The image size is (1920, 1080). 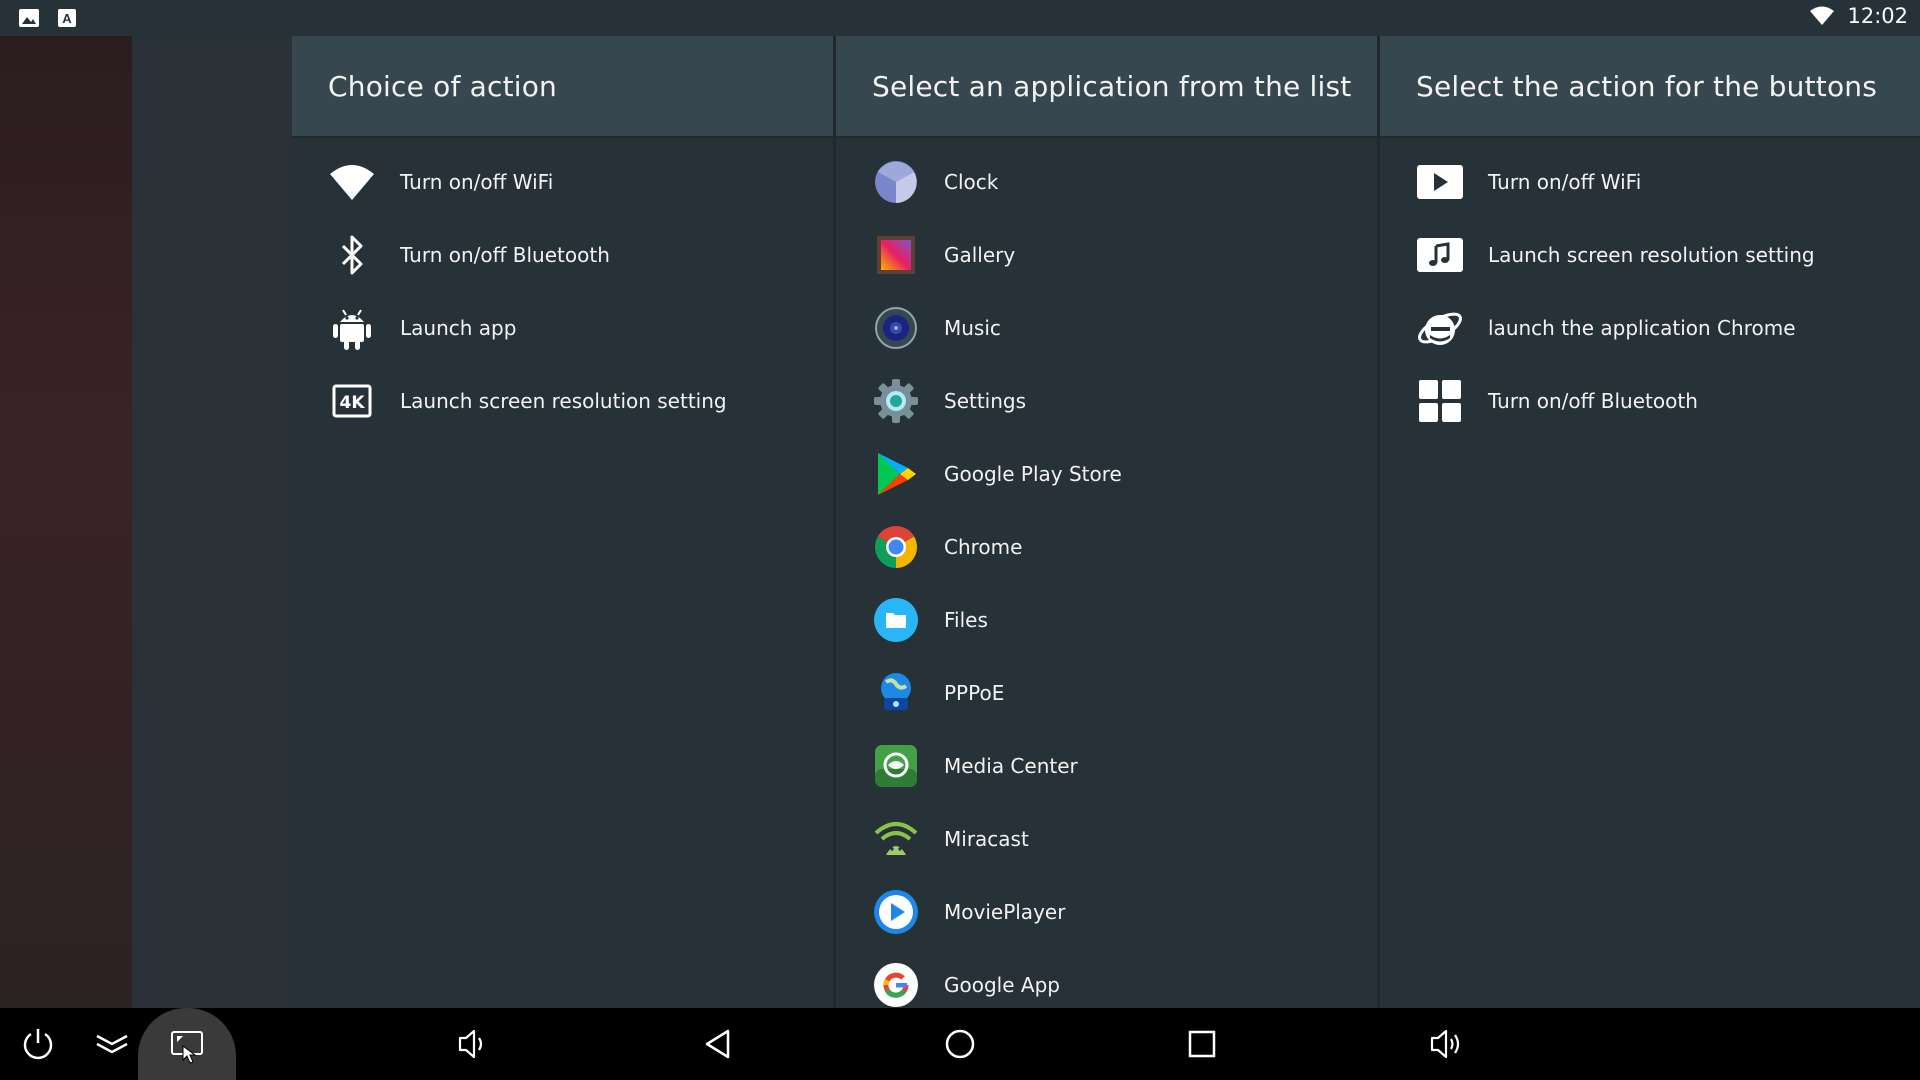 I want to click on list-item-media-center: Media Center, so click(x=1106, y=765).